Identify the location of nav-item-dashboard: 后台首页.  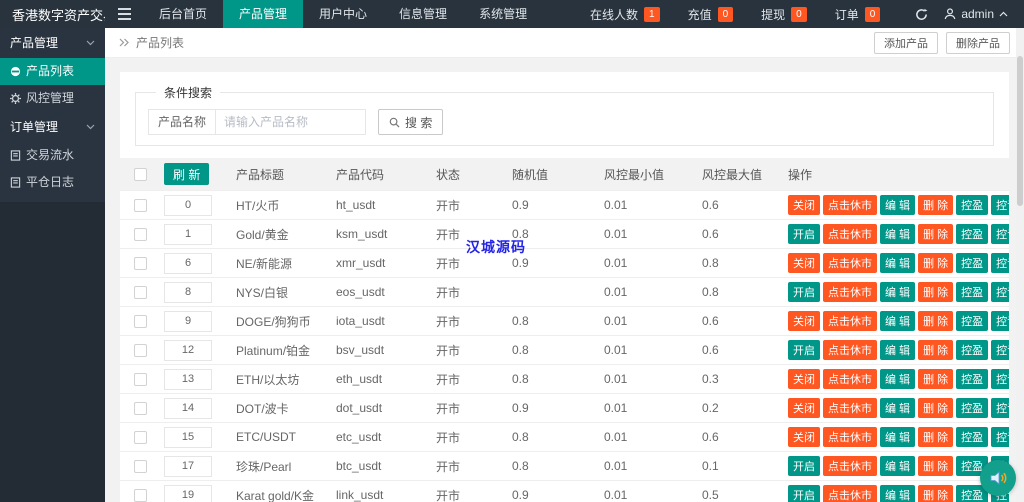
(183, 14).